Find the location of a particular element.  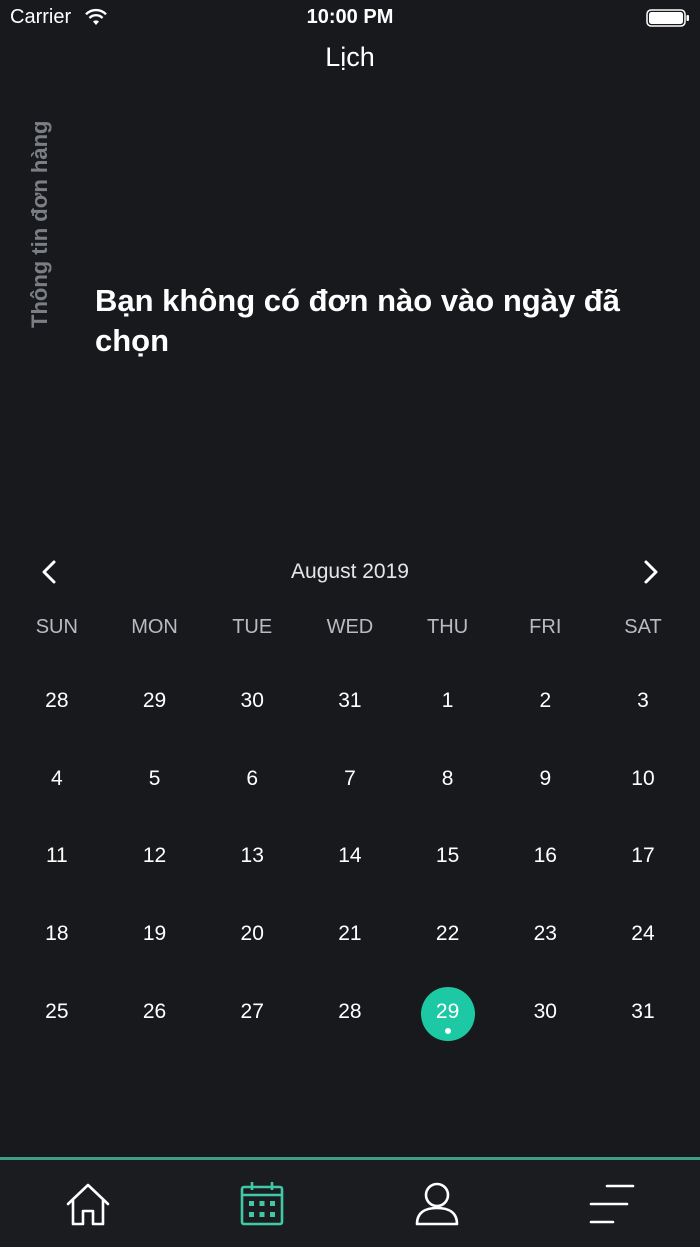

home-icon is located at coordinates (88, 1204).